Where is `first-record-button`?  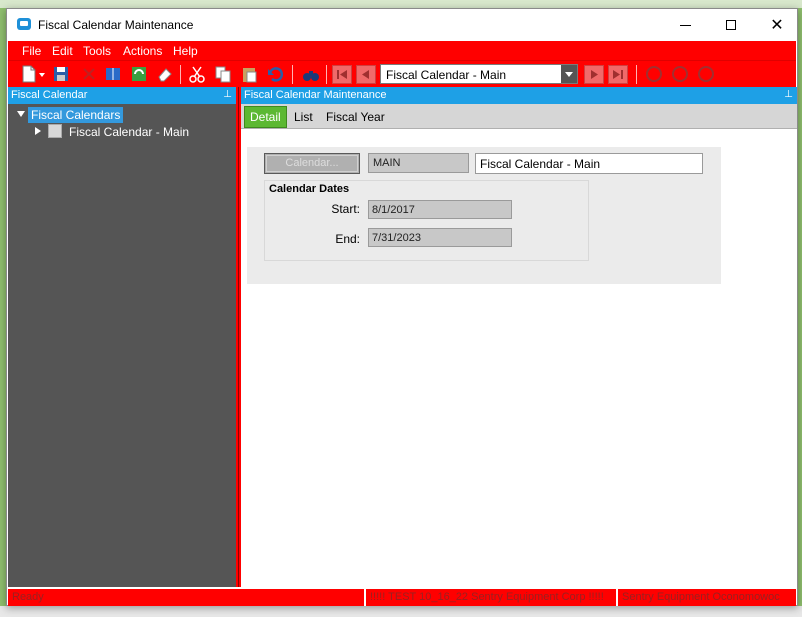 first-record-button is located at coordinates (342, 74).